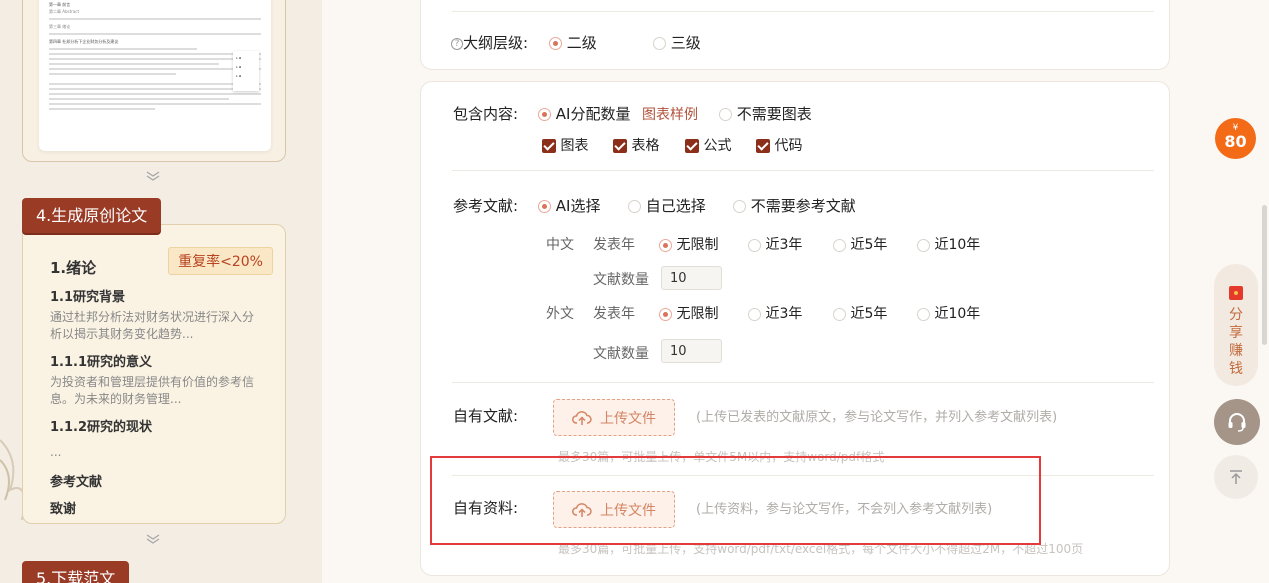 The height and width of the screenshot is (583, 1269). I want to click on chart-sample-link: 图表样例, so click(670, 114).